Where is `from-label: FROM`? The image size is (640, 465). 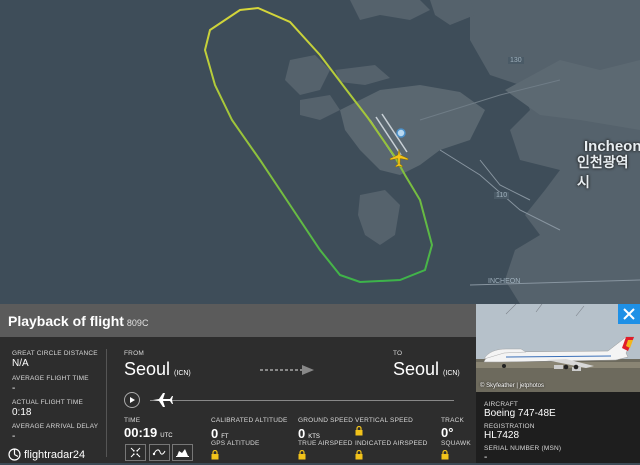
from-label: FROM is located at coordinates (134, 353).